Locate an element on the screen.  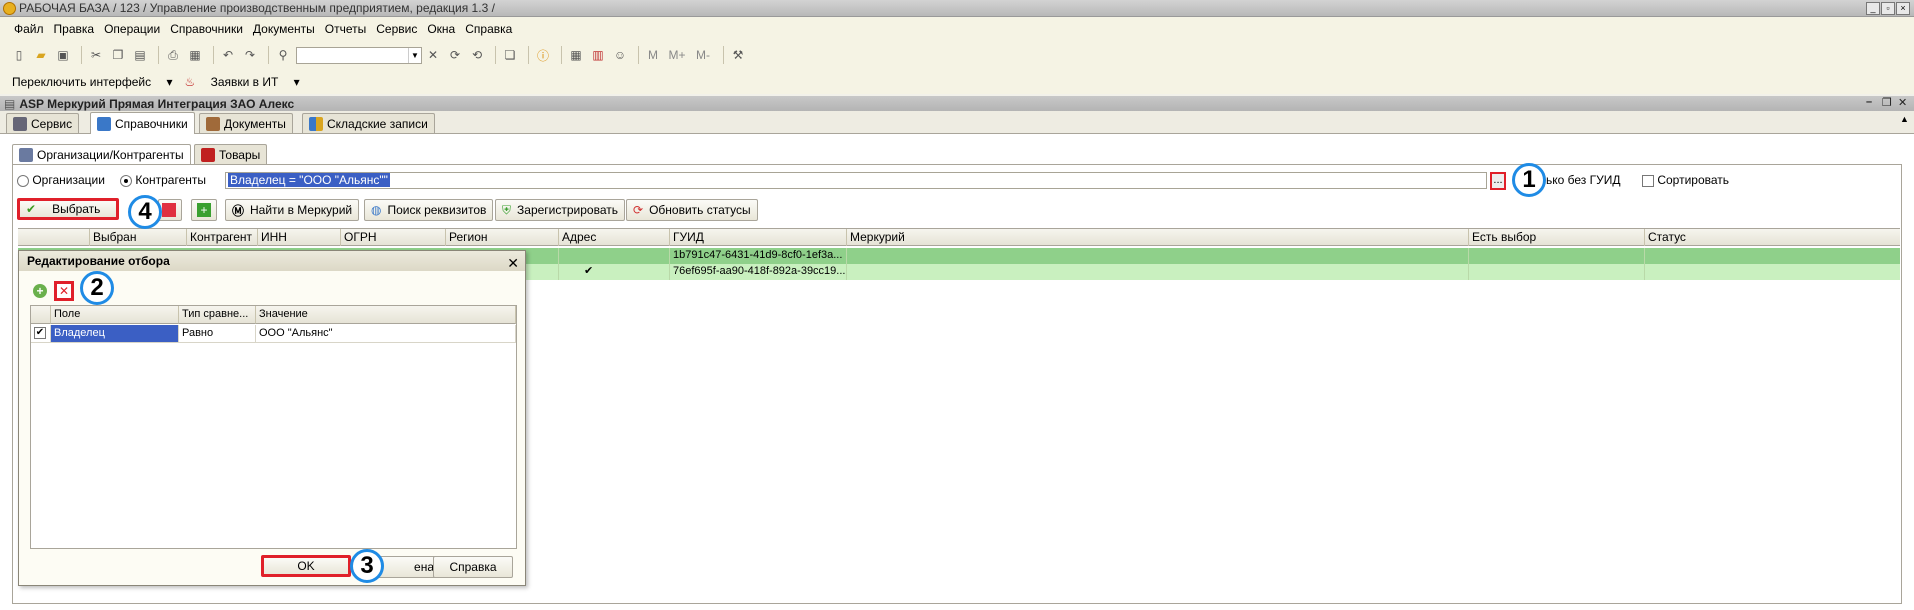
annotation-4: 4 is located at coordinates (145, 212).